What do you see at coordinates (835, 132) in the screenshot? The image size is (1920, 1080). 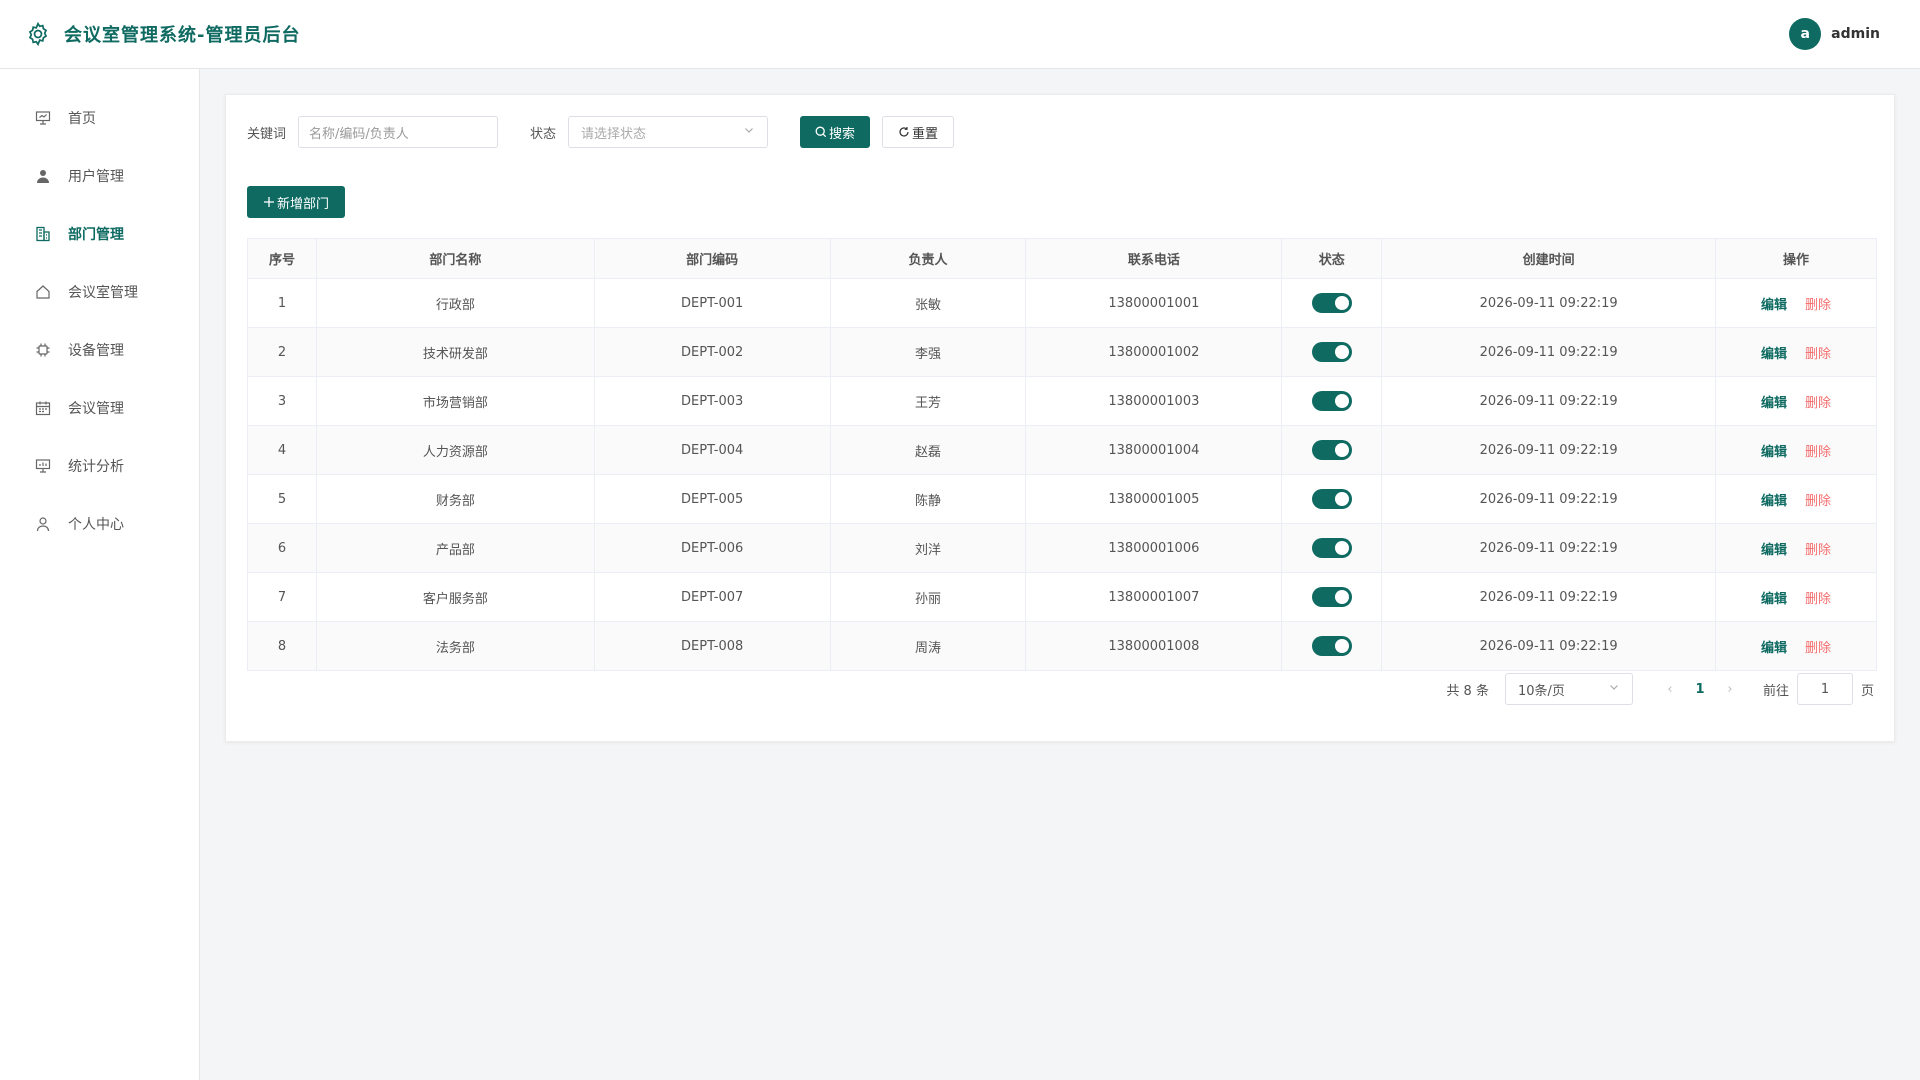 I see `search-button: 搜索` at bounding box center [835, 132].